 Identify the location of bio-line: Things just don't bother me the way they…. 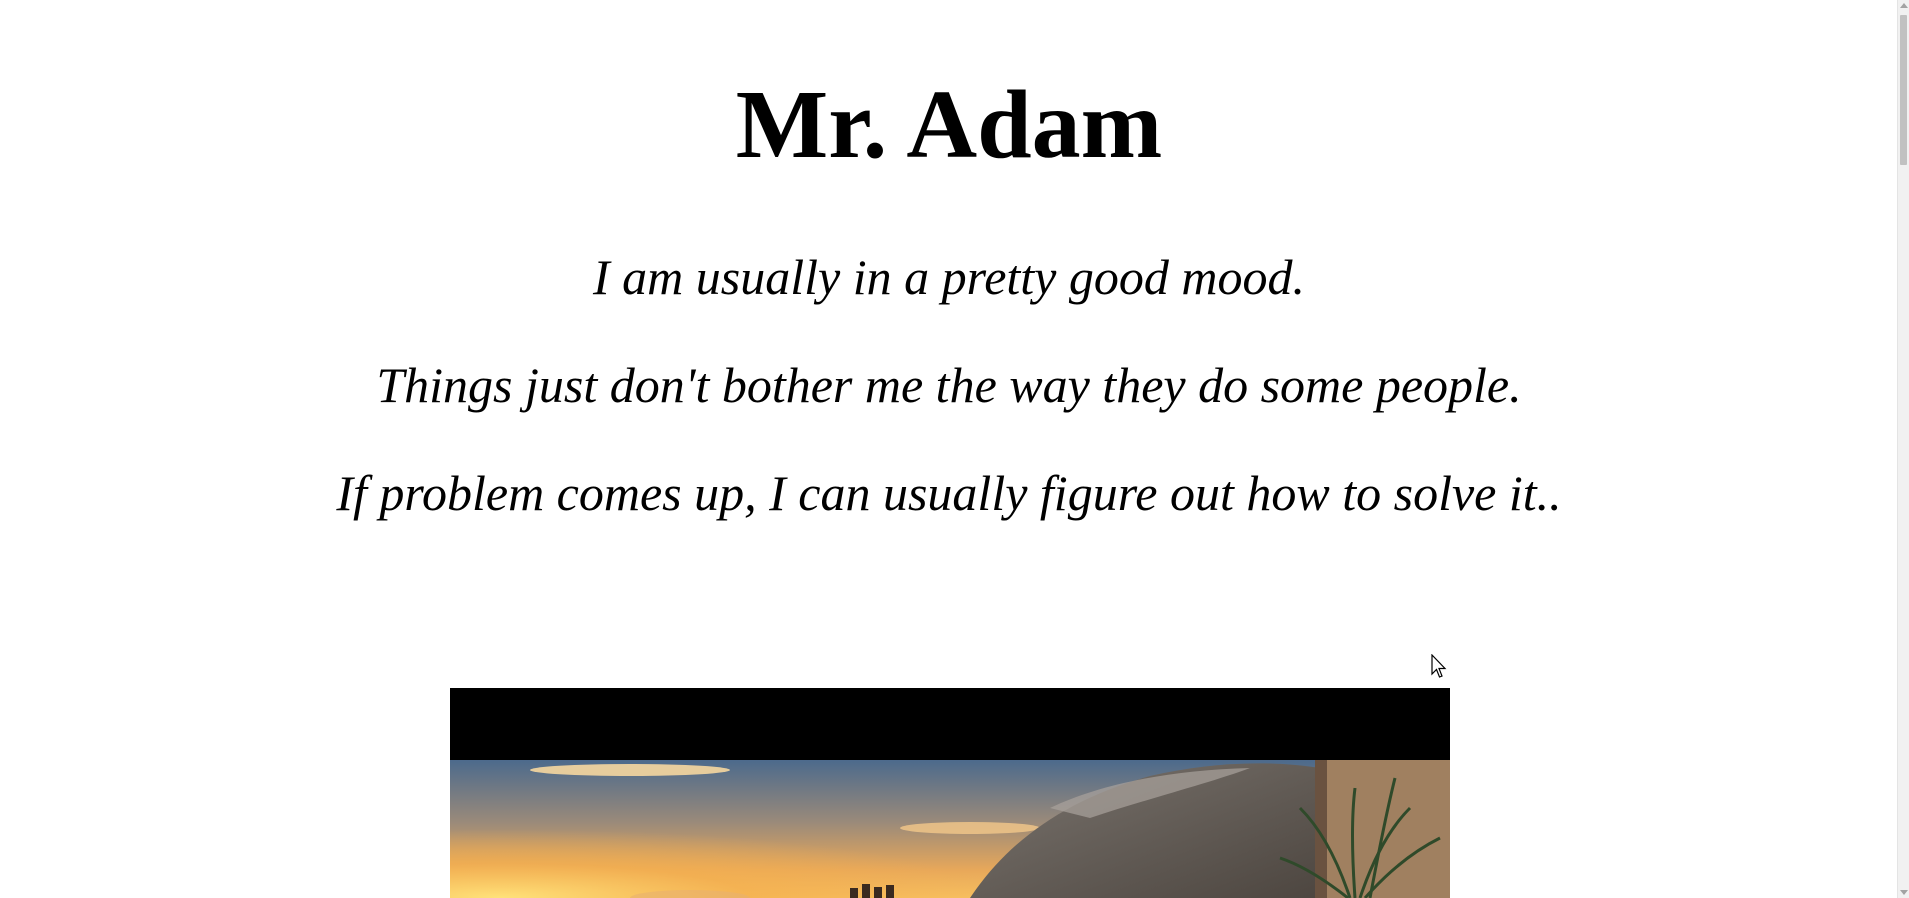
(949, 385).